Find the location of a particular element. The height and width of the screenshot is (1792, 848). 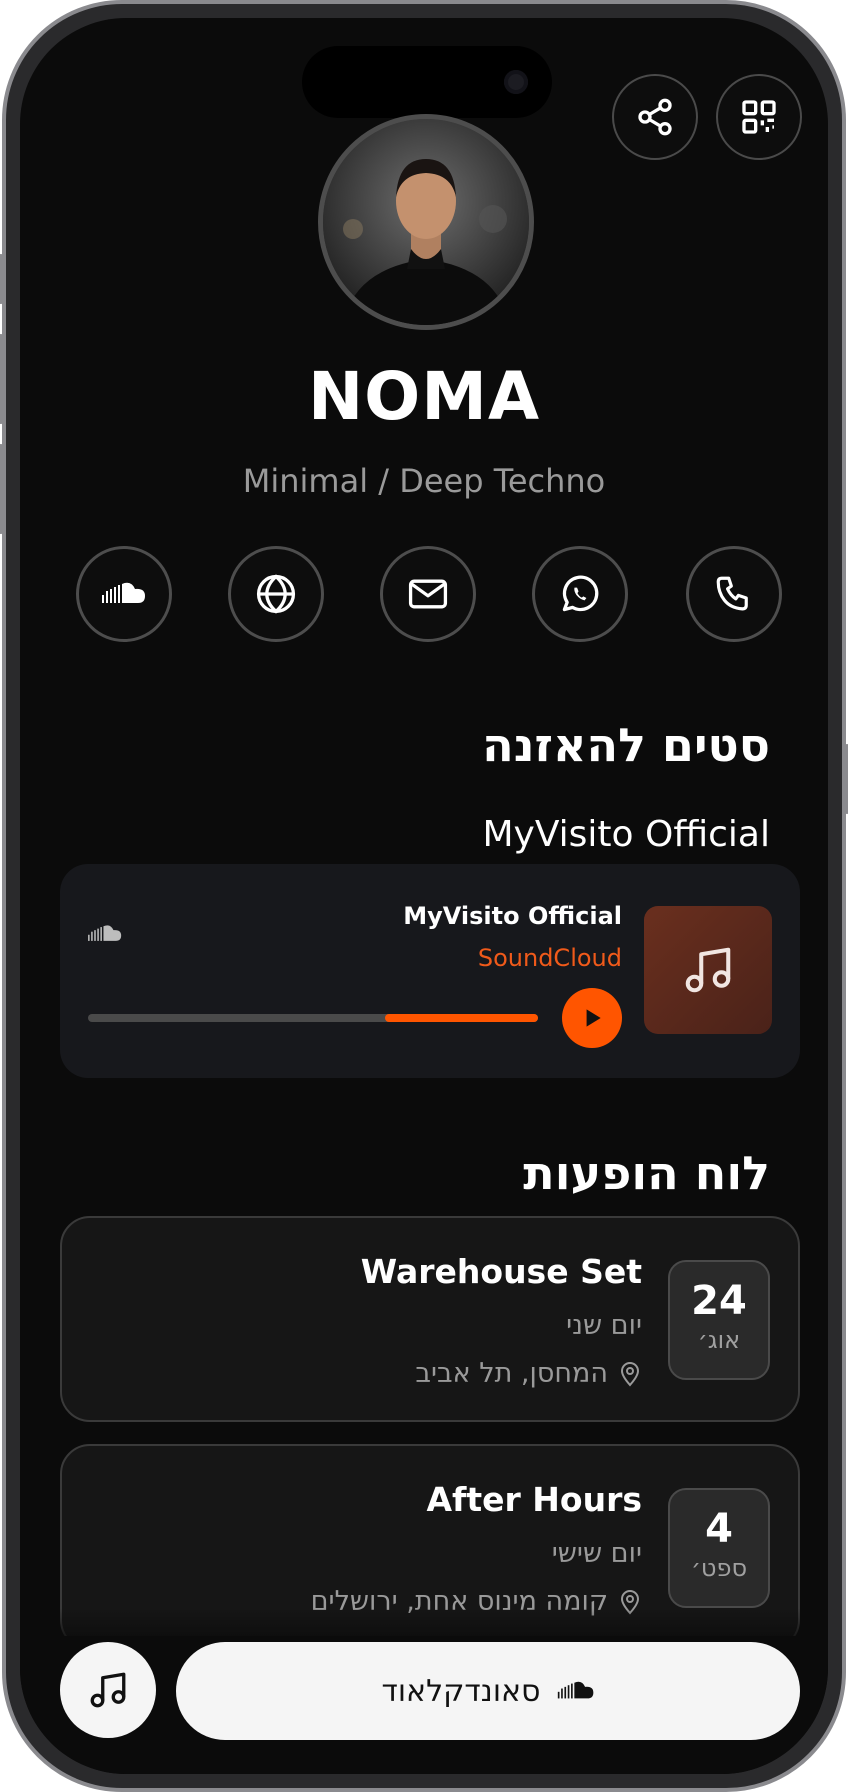

event-date-day: 4 is located at coordinates (719, 1529).